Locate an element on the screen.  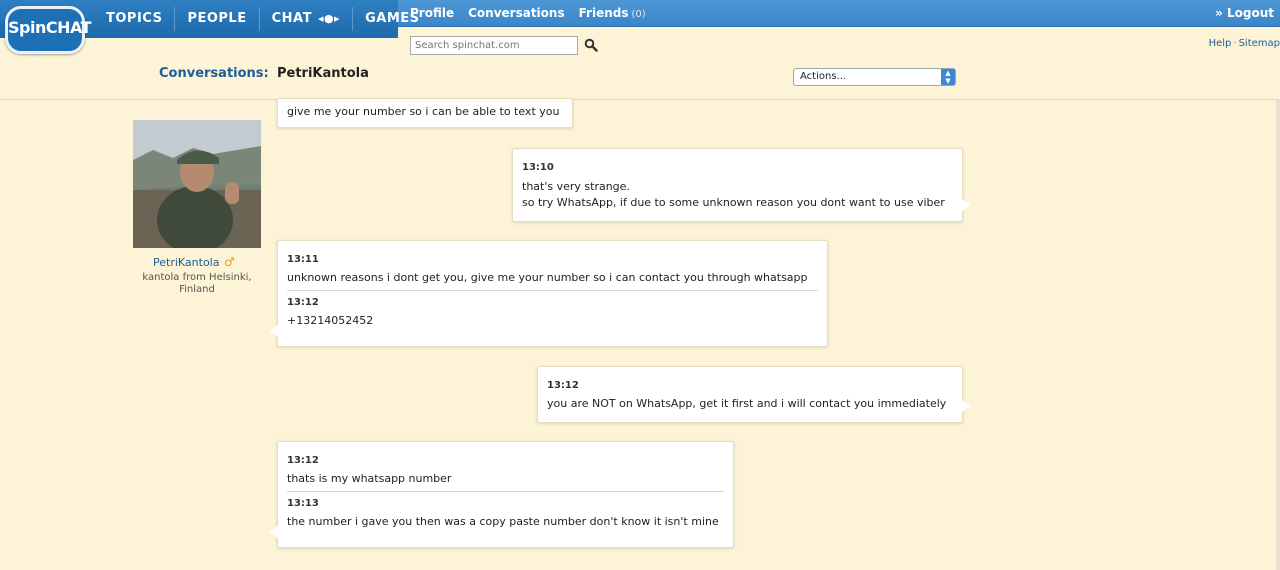
help-links: Help · Sitemap is located at coordinates (1244, 43).